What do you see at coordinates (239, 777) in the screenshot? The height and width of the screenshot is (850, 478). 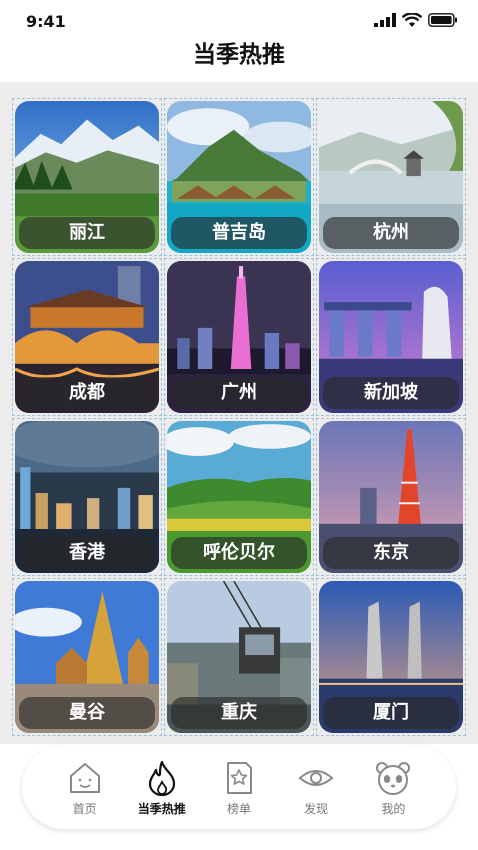 I see `ranking-icon` at bounding box center [239, 777].